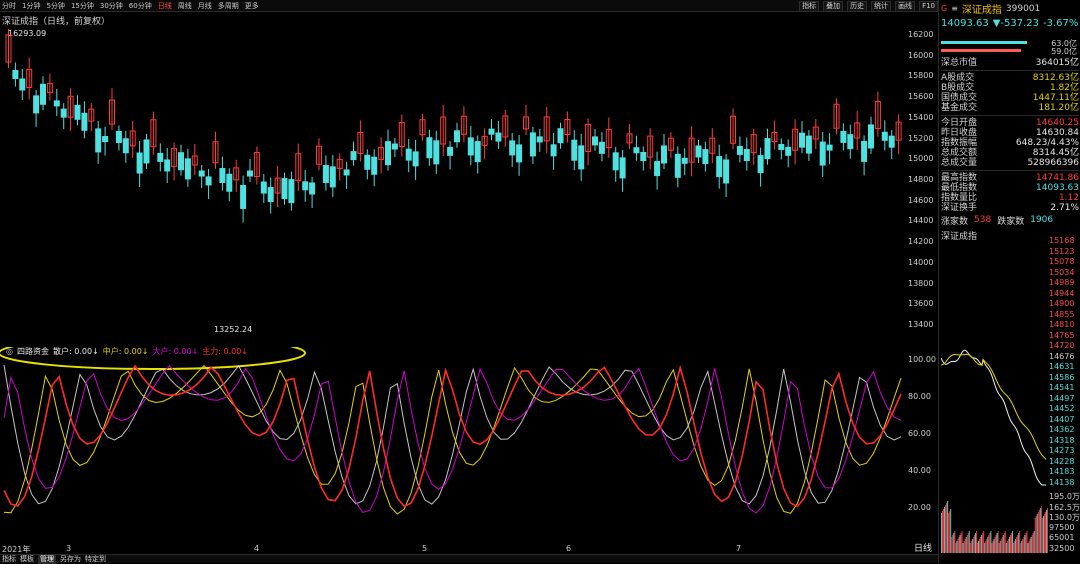  I want to click on mini-y-tick: 14855, so click(1062, 314).